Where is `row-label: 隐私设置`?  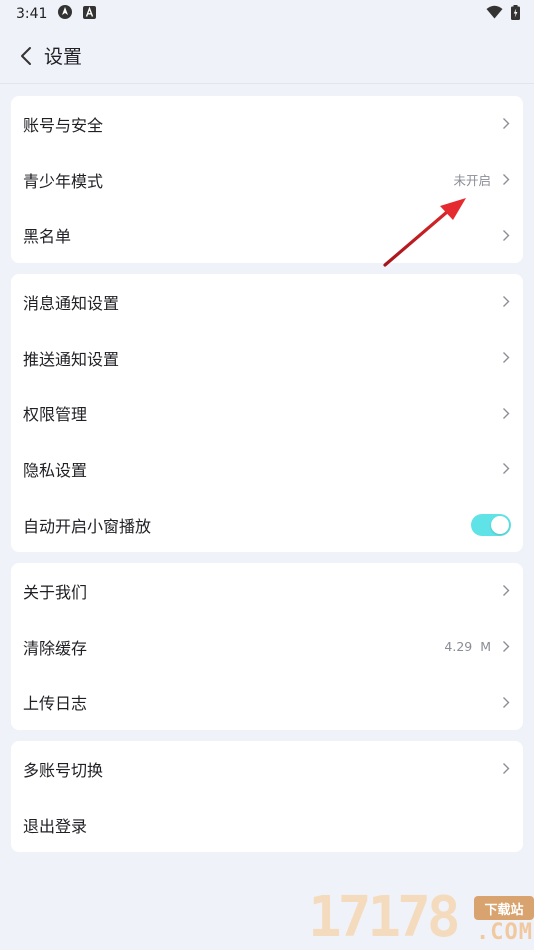 row-label: 隐私设置 is located at coordinates (55, 470).